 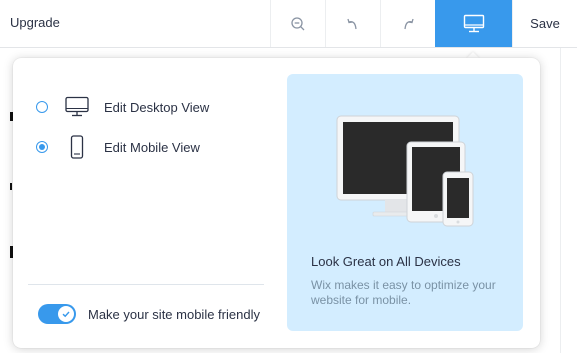 I want to click on redo-button, so click(x=407, y=23).